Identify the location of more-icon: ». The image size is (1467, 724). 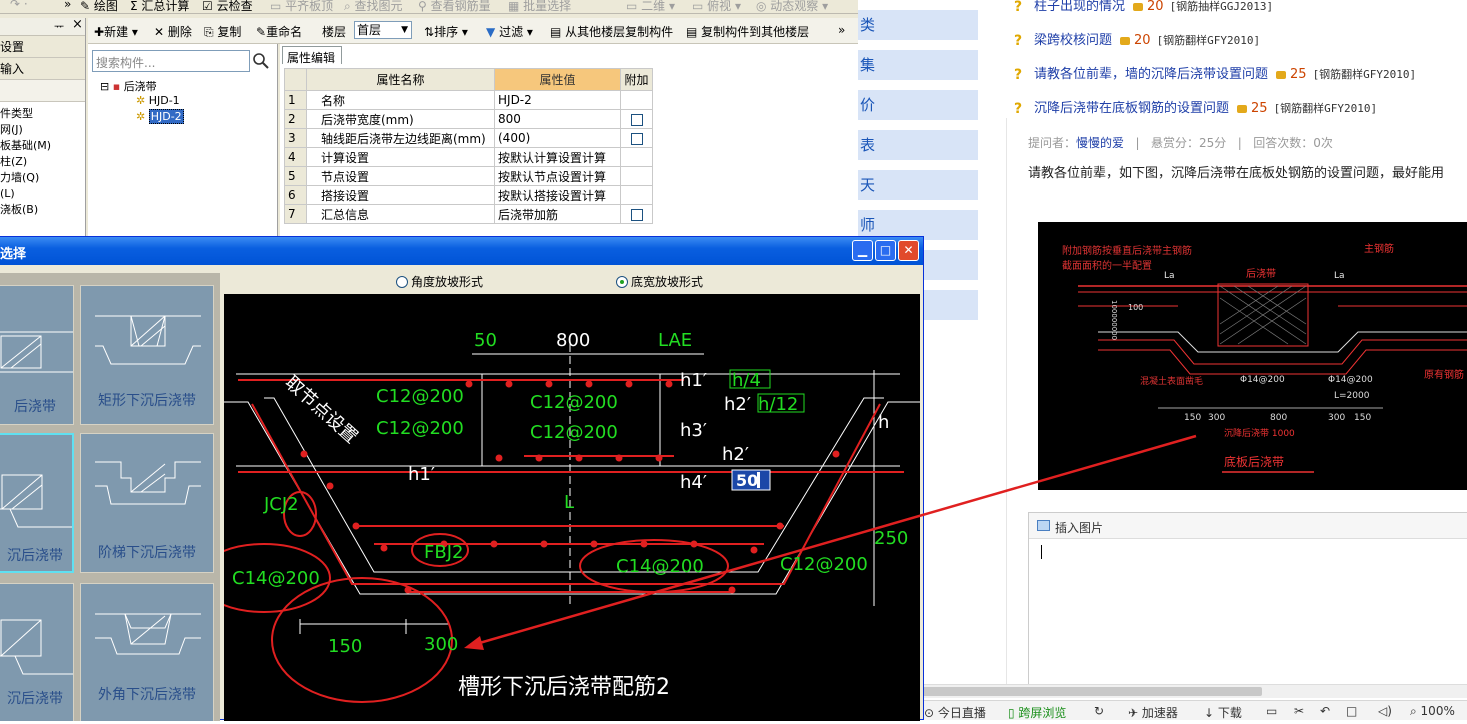
(67, 5).